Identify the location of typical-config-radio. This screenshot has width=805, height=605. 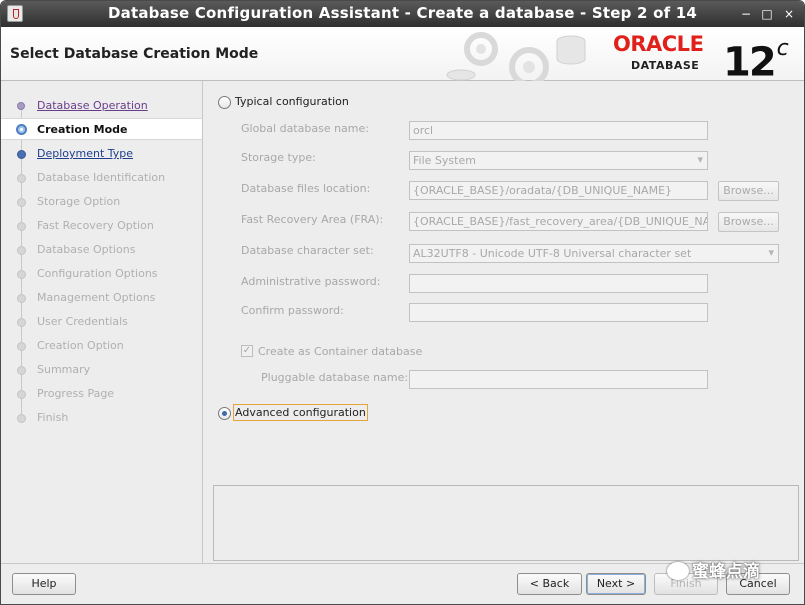
(224, 102).